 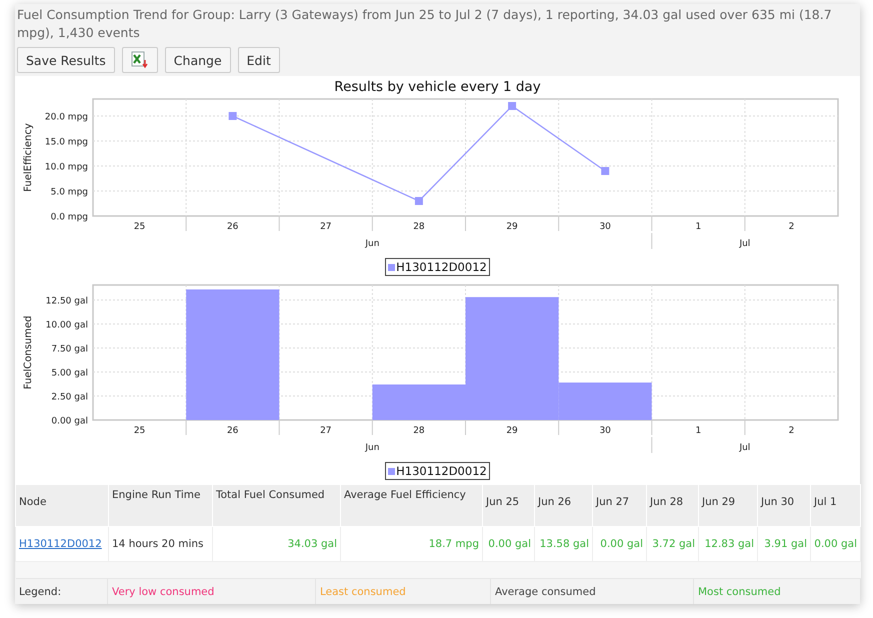 I want to click on axis-title: FuelEfficiency, so click(x=28, y=157).